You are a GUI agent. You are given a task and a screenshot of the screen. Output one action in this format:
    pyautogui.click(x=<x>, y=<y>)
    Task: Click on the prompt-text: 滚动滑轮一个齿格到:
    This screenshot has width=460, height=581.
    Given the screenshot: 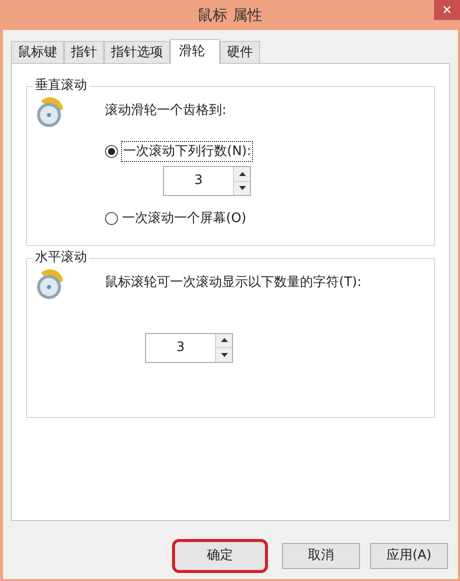 What is the action you would take?
    pyautogui.click(x=166, y=111)
    